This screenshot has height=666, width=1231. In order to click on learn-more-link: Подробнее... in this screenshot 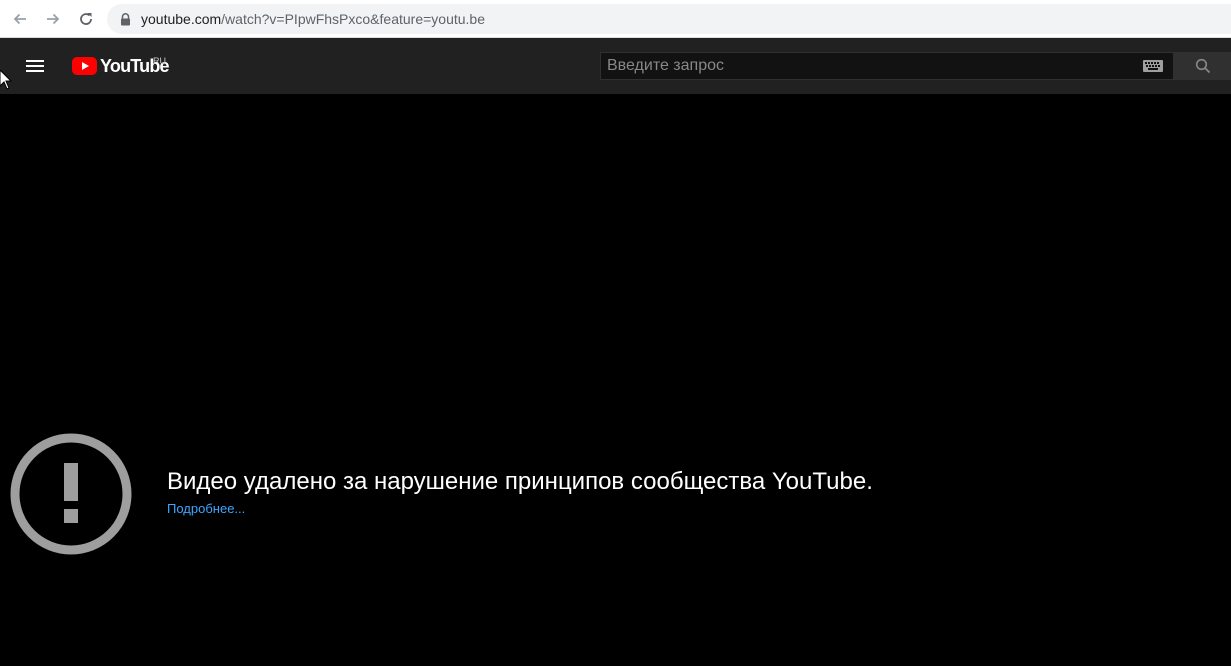, I will do `click(206, 508)`.